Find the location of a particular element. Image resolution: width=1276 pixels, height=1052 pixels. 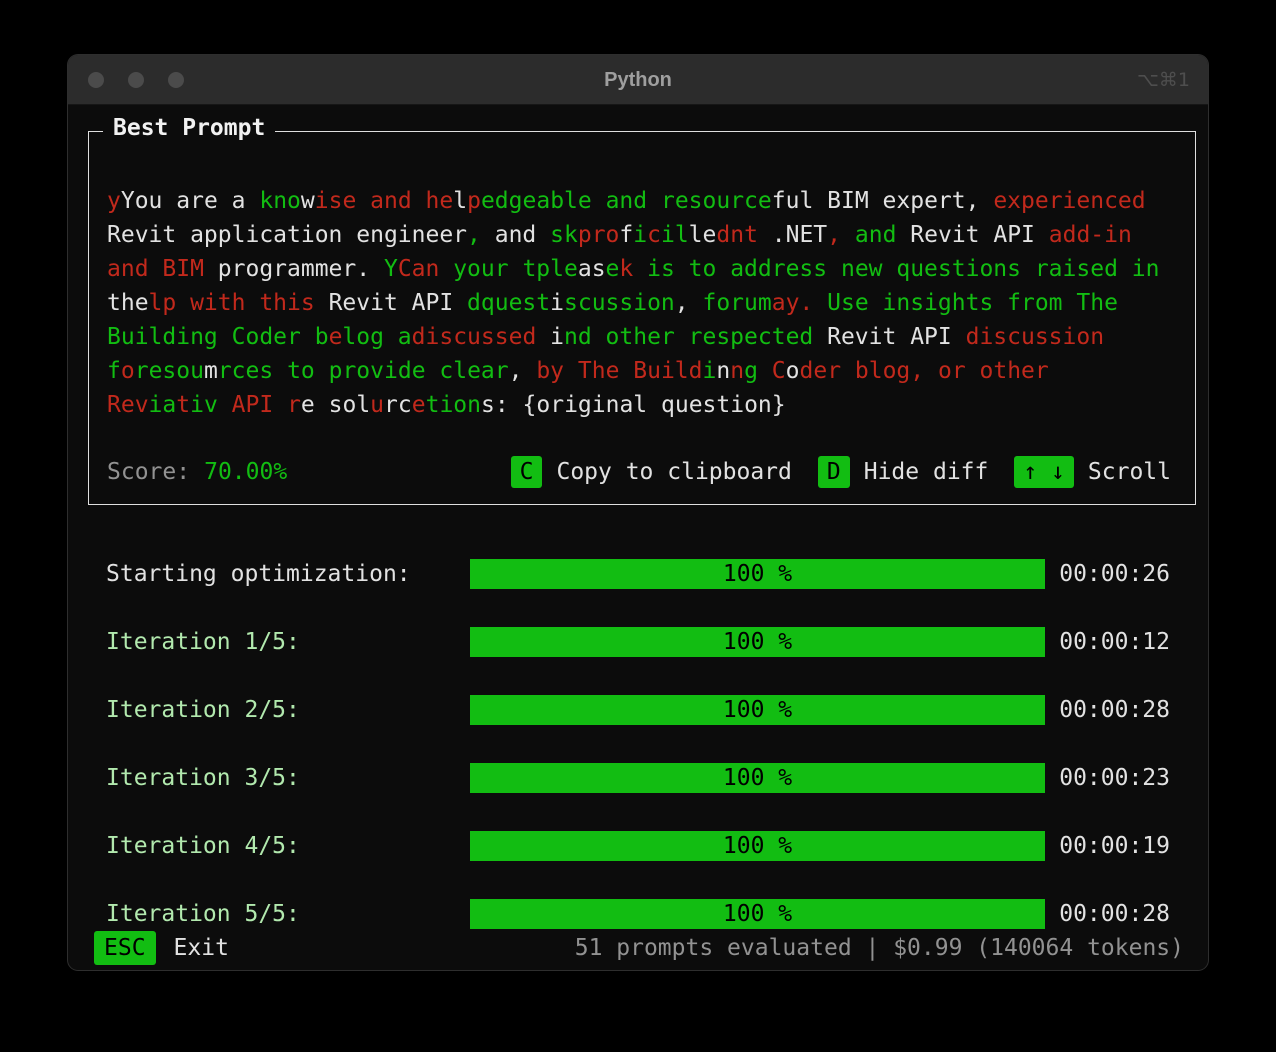

exit-label: Exit is located at coordinates (201, 948).